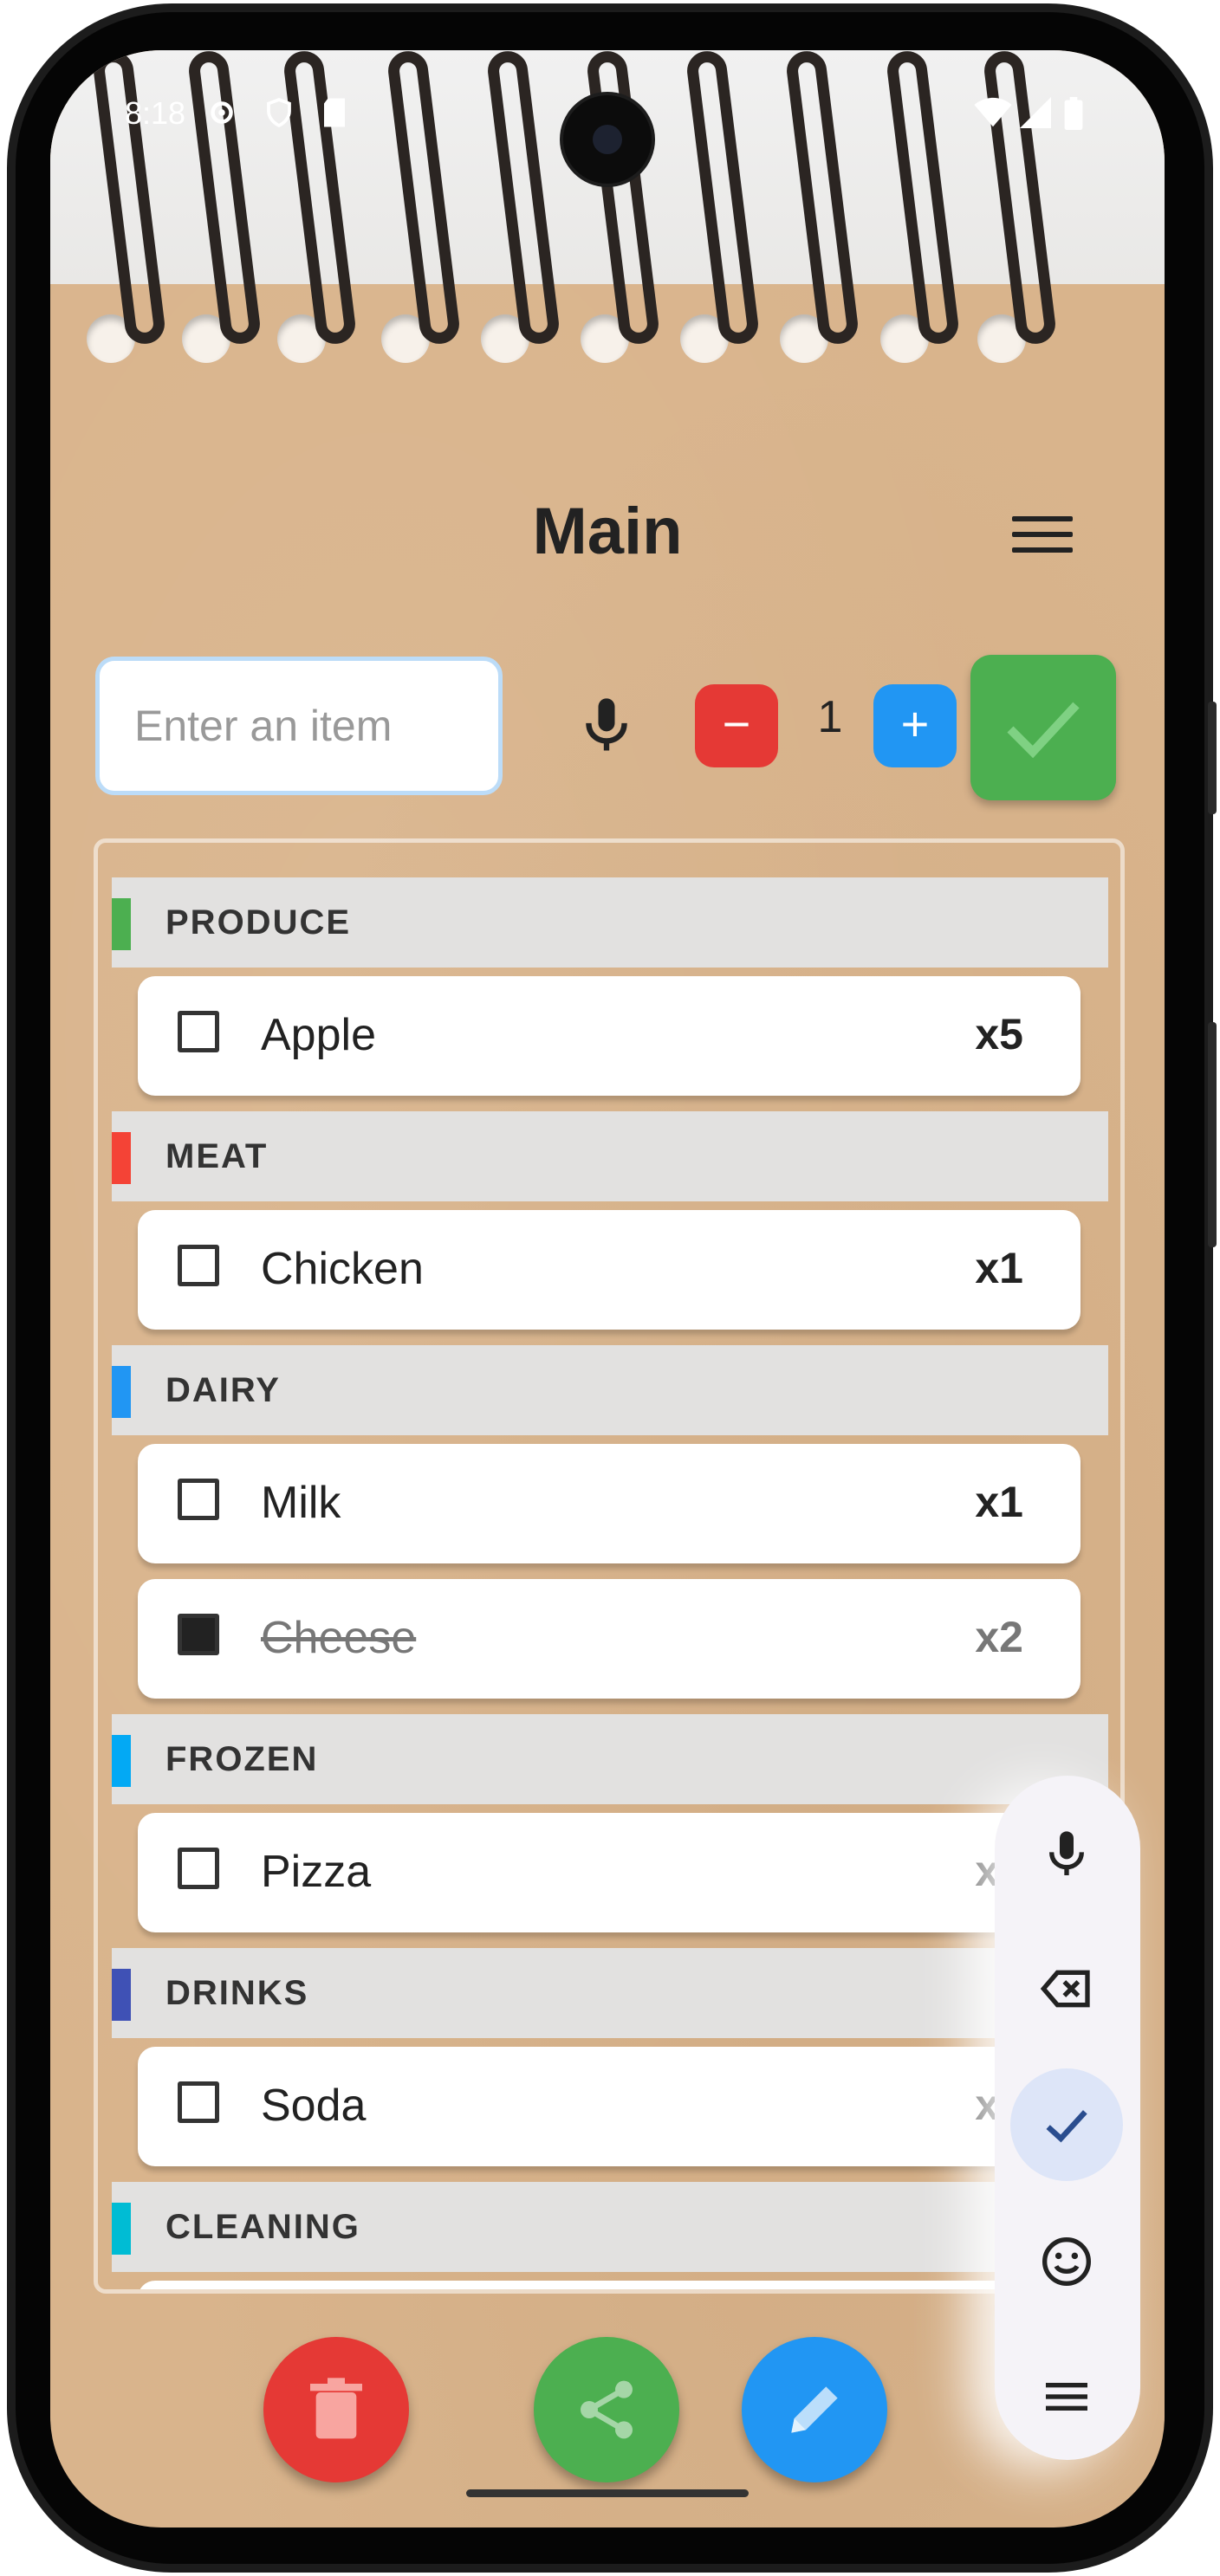 This screenshot has height=2576, width=1220. I want to click on category-label: DAIRY, so click(223, 1390).